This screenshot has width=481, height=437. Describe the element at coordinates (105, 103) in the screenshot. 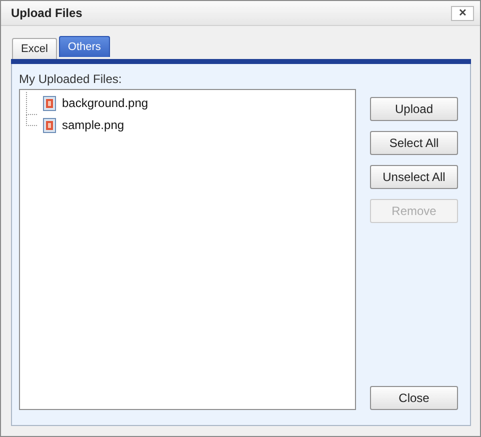

I see `file-item: background.png` at that location.